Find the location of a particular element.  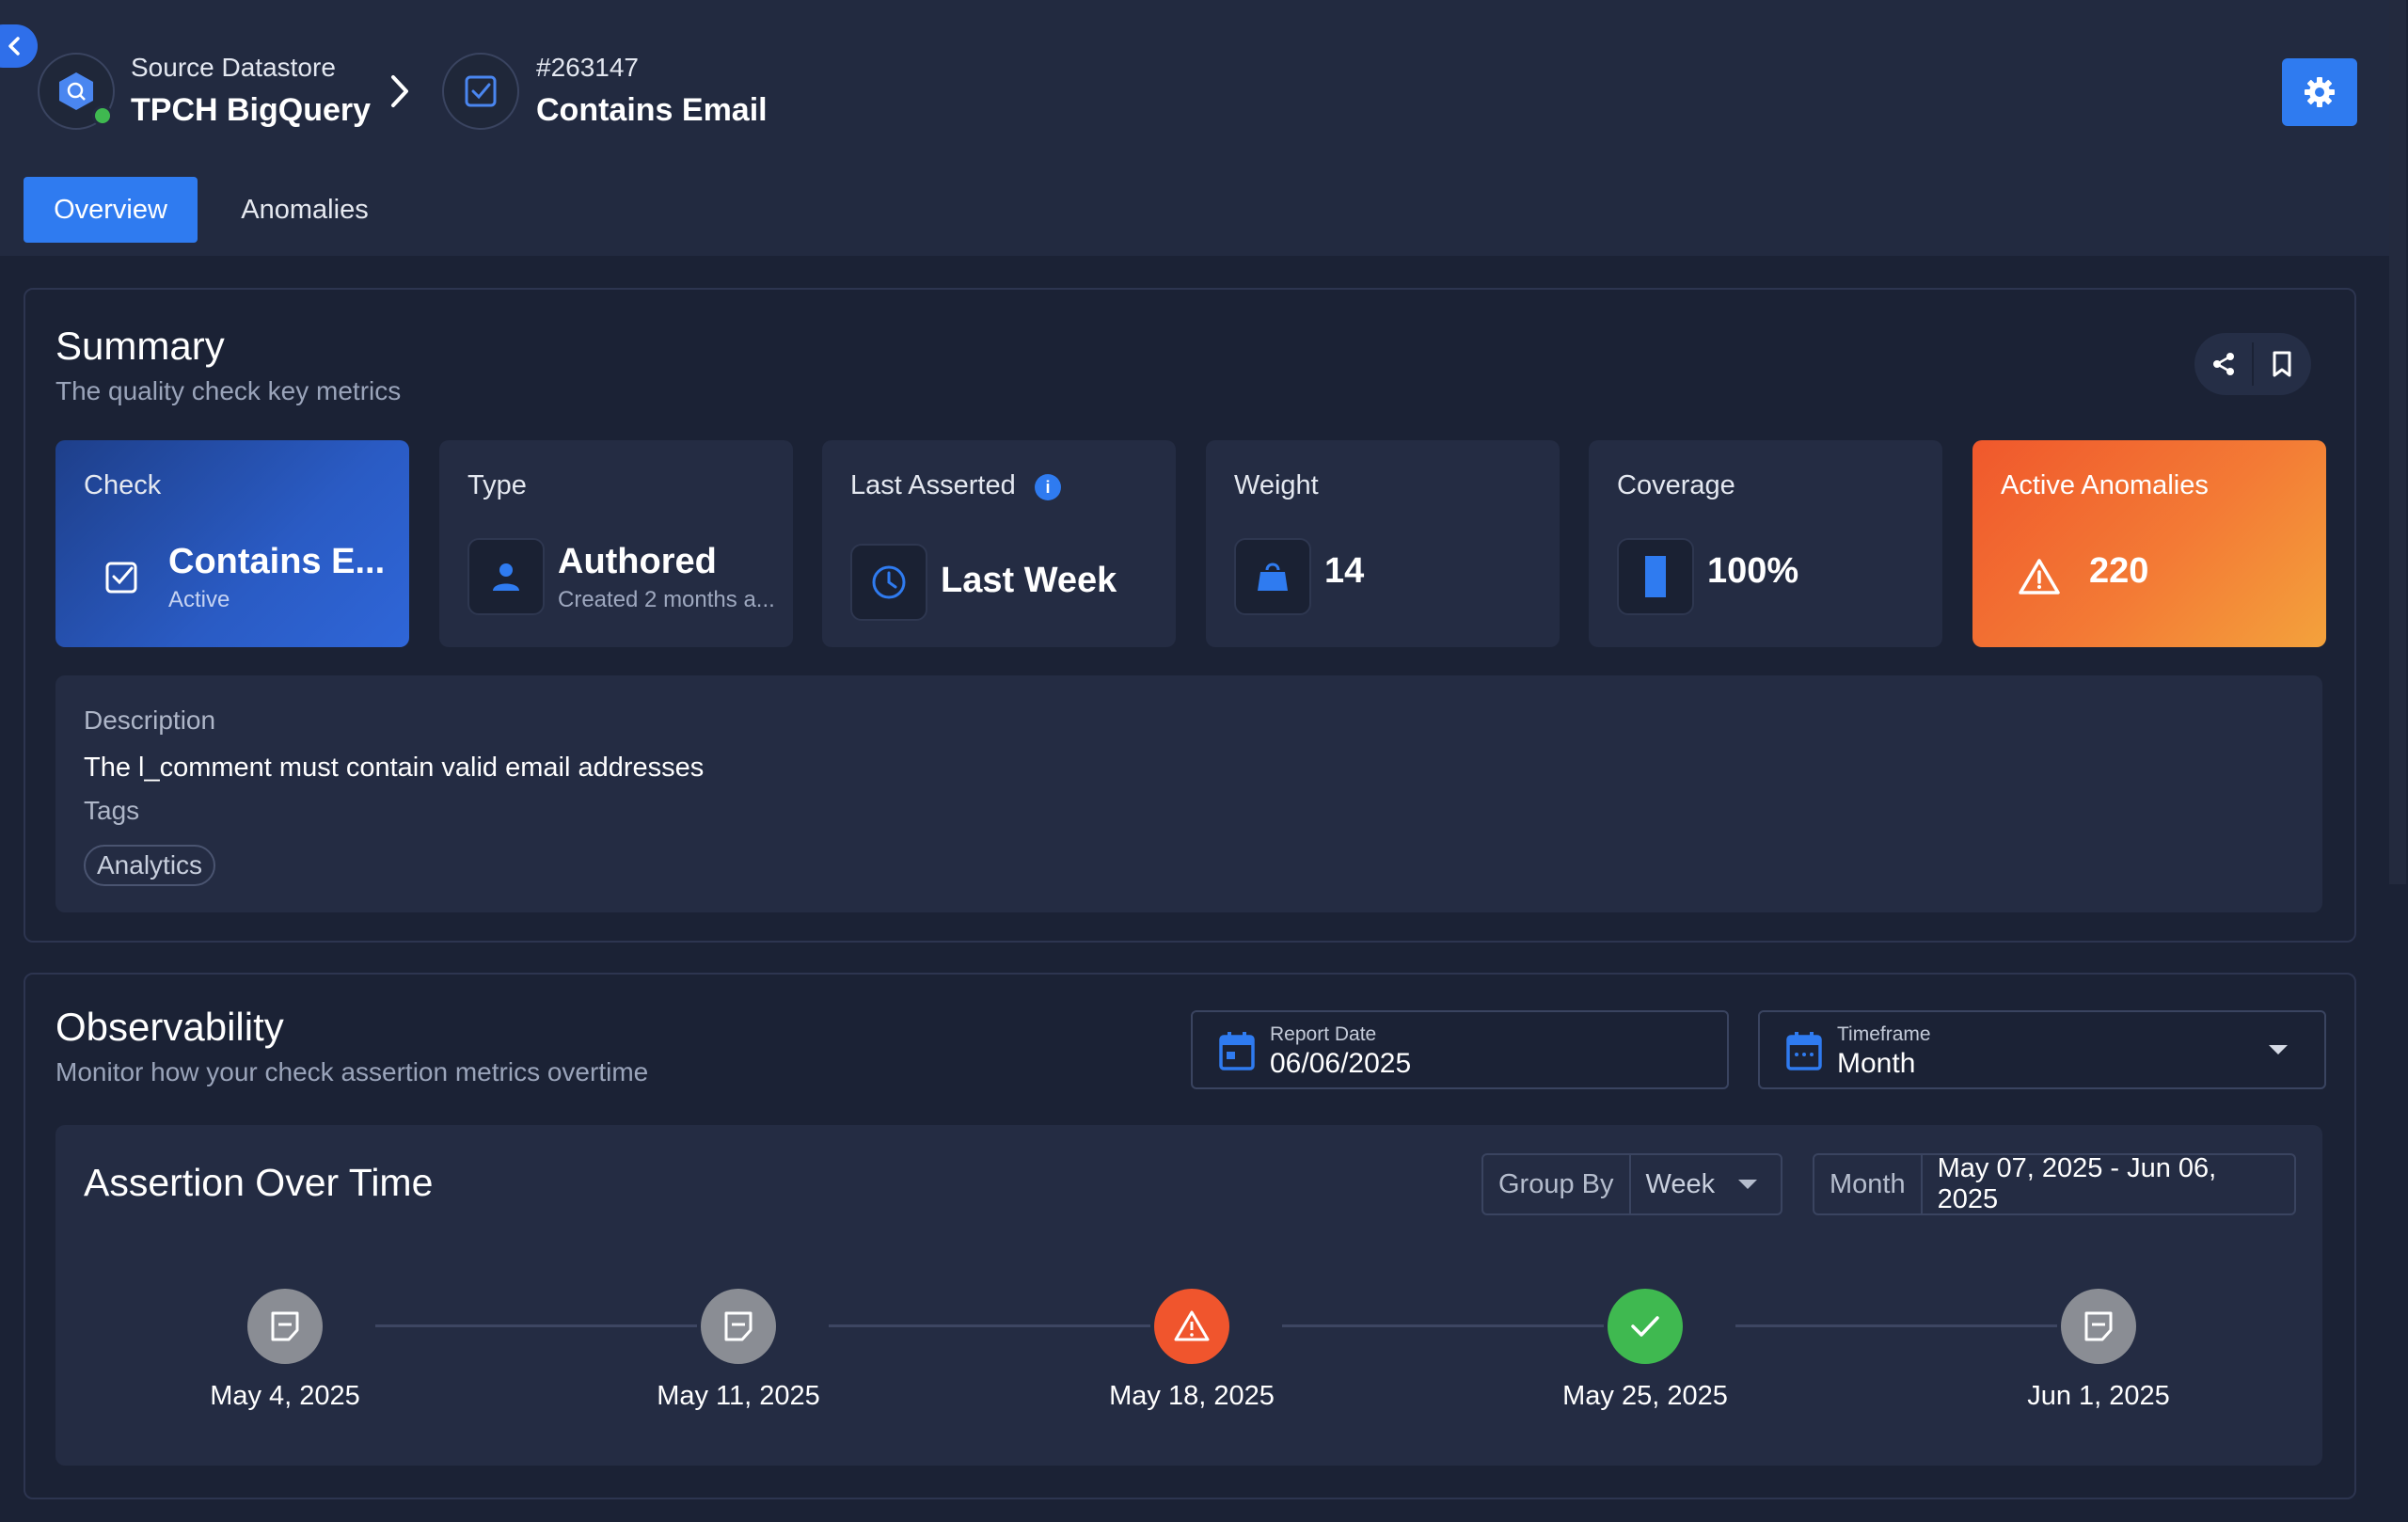

bookmark-button is located at coordinates (2283, 364).